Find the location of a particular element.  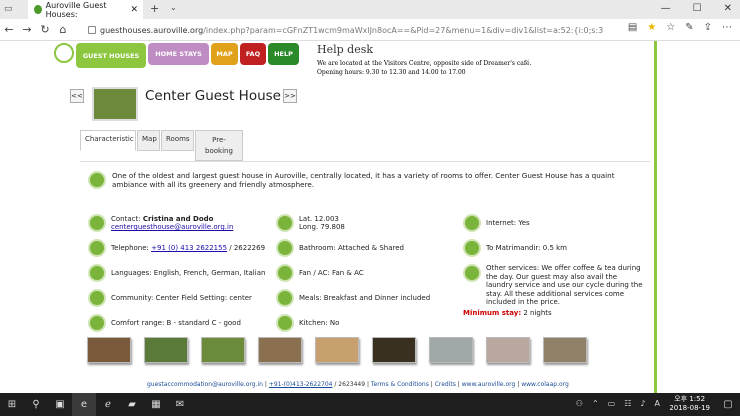

ie-icon: ℯ is located at coordinates (108, 404).